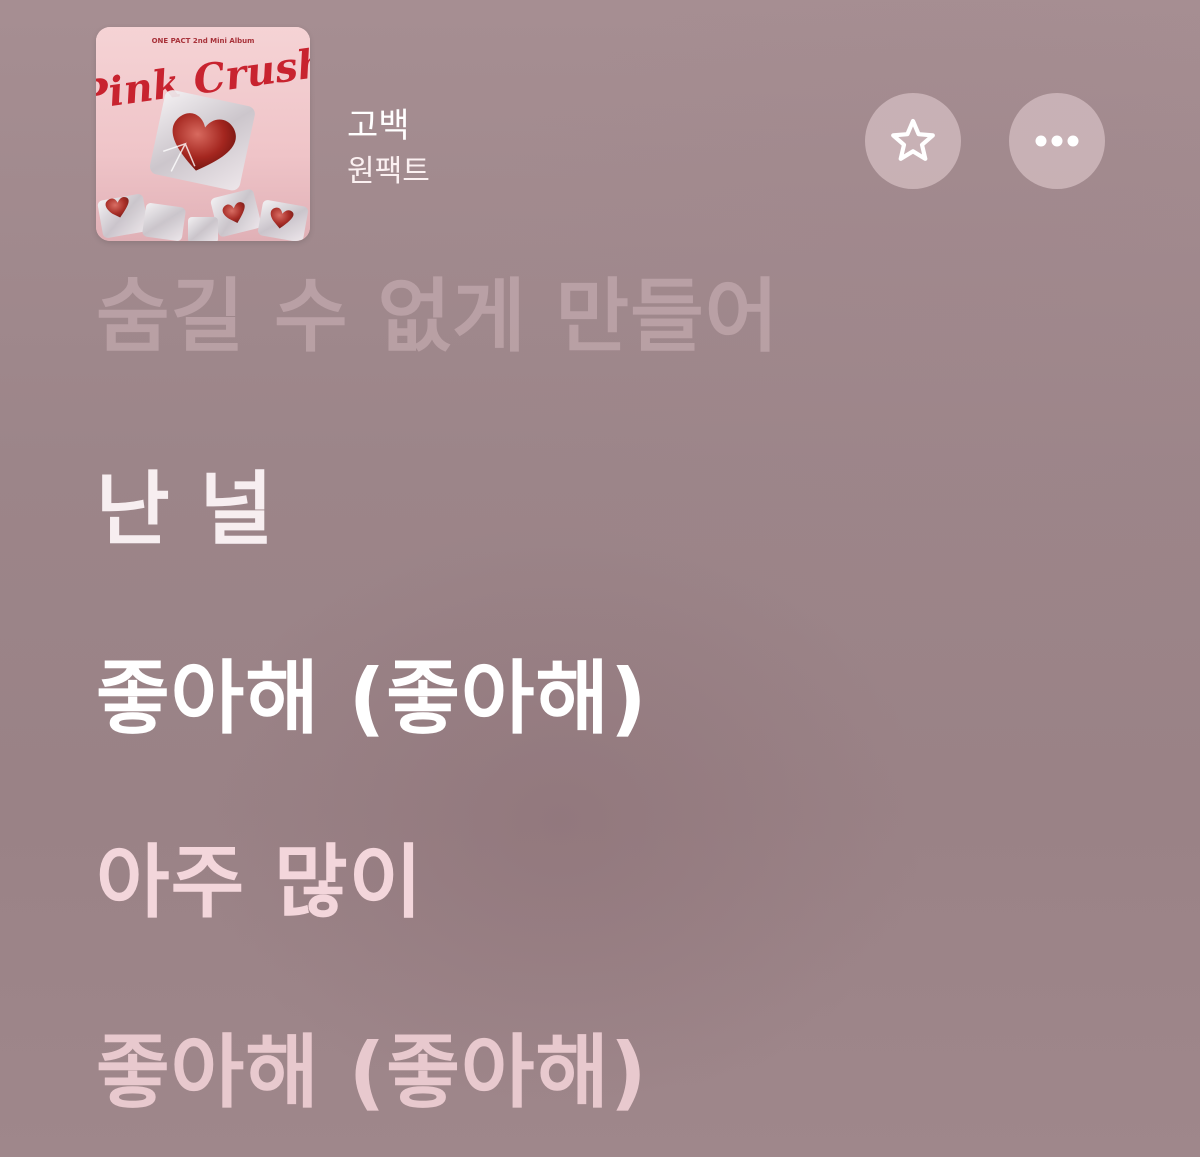 The height and width of the screenshot is (1157, 1200). I want to click on cover-caption: ONE PACT 2nd Mini Album, so click(203, 41).